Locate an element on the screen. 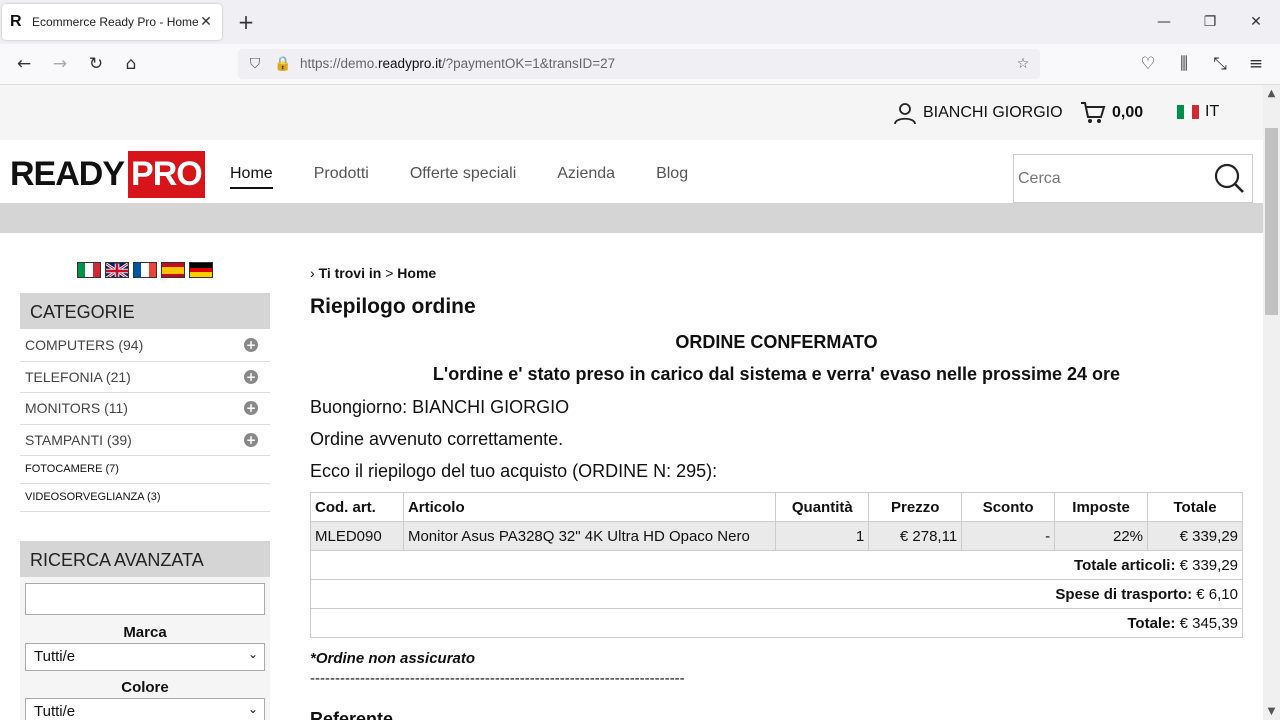  extensions-icon: ⤡ is located at coordinates (1220, 64).